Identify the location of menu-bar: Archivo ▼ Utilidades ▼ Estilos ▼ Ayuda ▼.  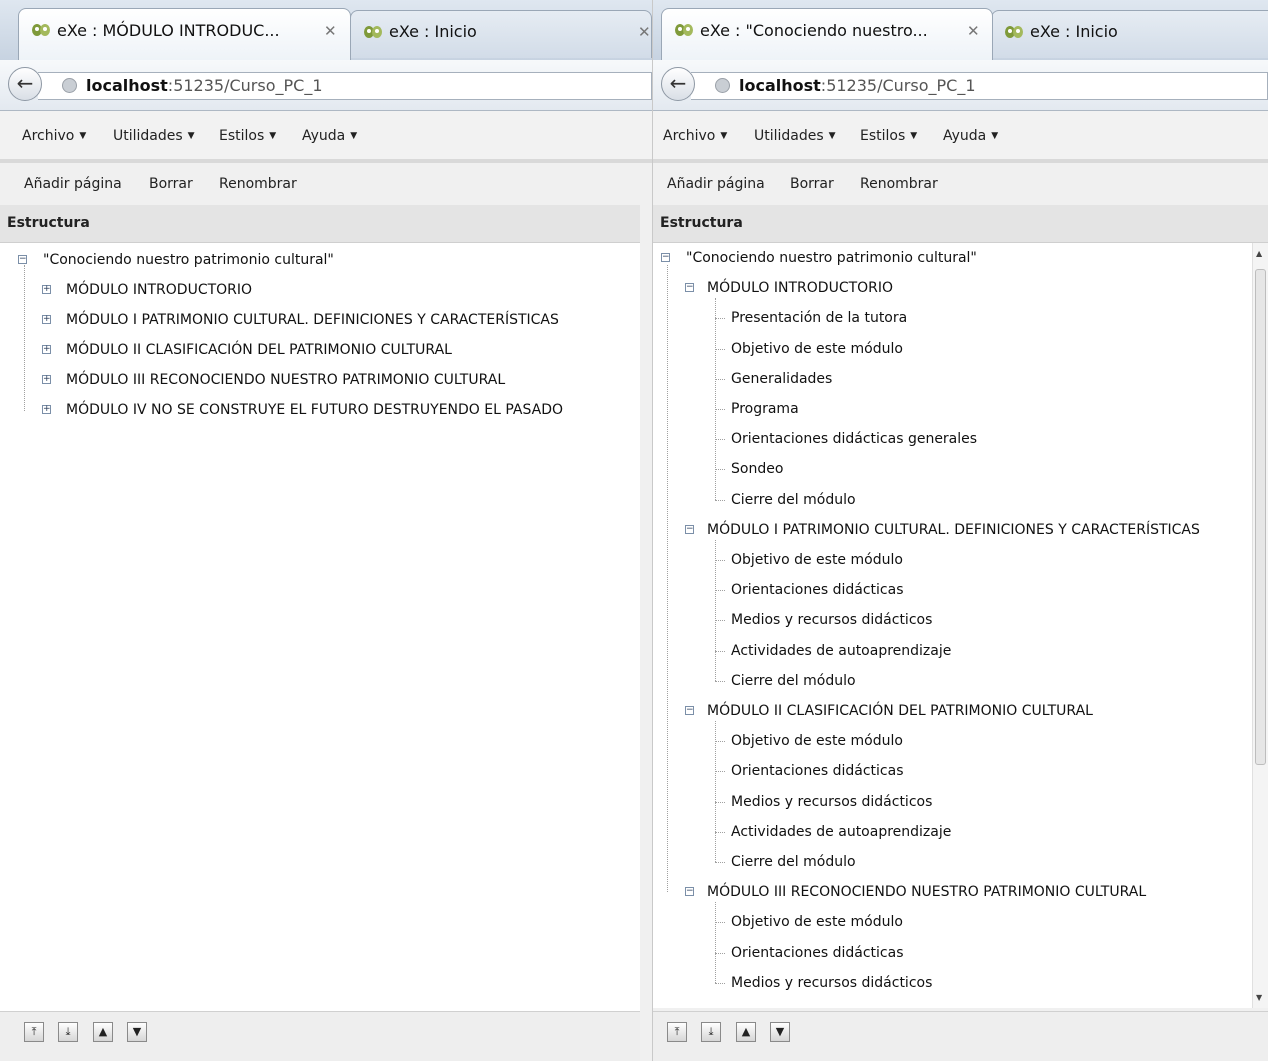
(326, 137).